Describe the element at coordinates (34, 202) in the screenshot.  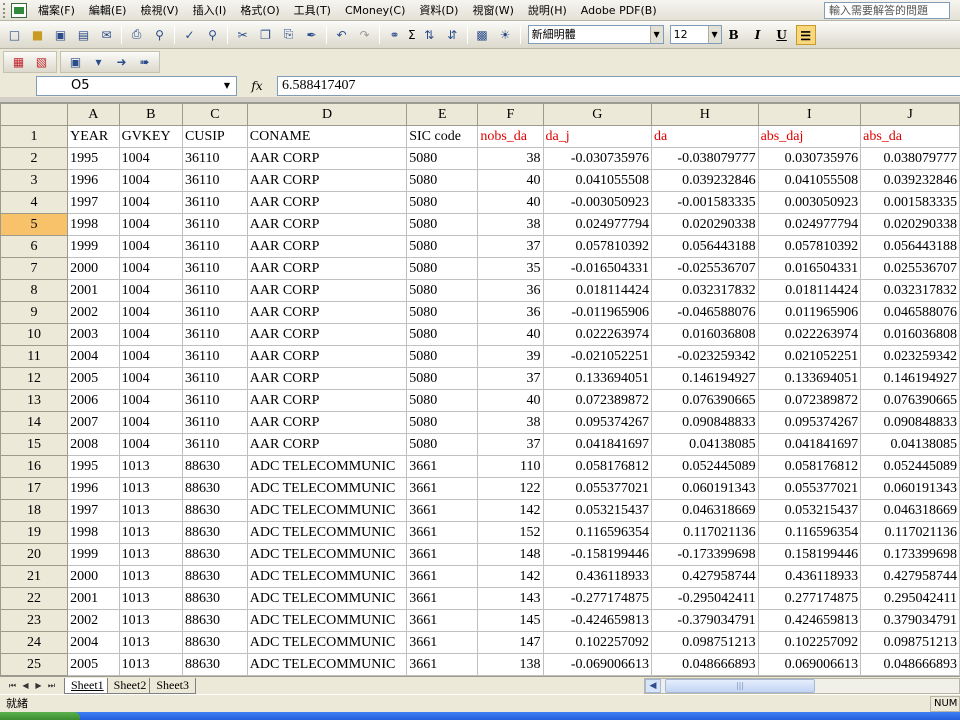
I see `row-header: 4` at that location.